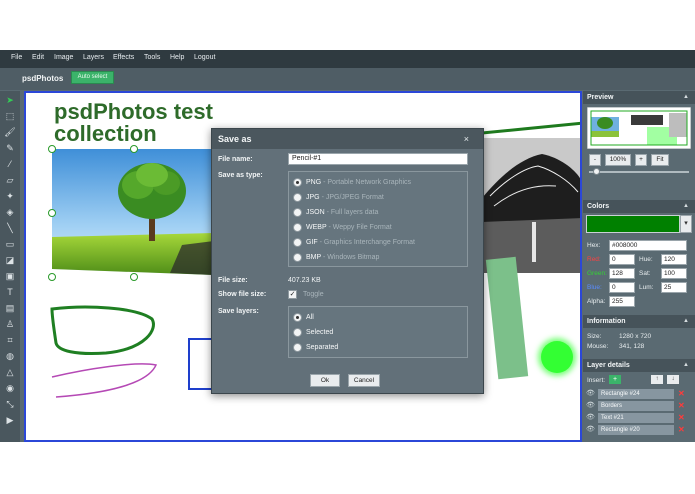  What do you see at coordinates (102, 330) in the screenshot?
I see `pencil-stroke-green` at bounding box center [102, 330].